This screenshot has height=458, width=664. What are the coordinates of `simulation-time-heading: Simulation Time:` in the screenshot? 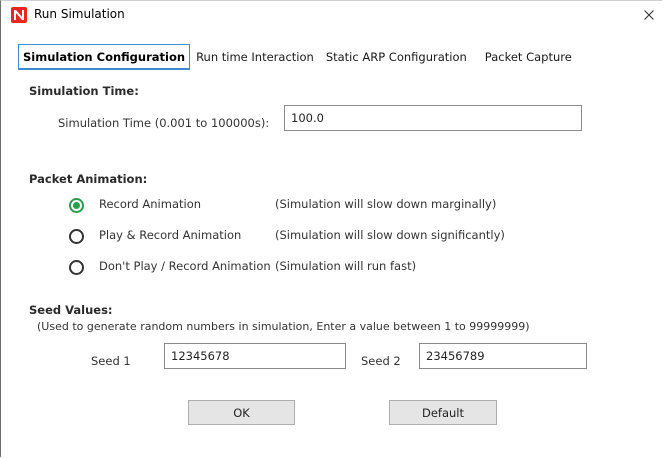 It's located at (84, 91).